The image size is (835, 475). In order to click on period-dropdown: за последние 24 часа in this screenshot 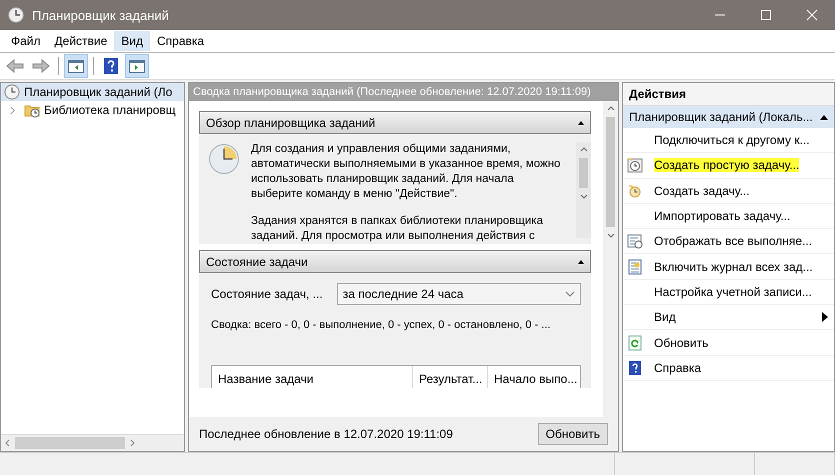, I will do `click(458, 294)`.